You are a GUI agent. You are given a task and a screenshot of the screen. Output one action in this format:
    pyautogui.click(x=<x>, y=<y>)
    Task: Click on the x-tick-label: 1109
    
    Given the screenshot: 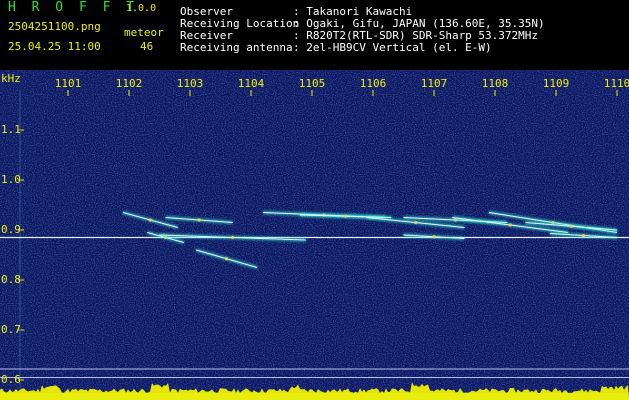 What is the action you would take?
    pyautogui.click(x=556, y=83)
    